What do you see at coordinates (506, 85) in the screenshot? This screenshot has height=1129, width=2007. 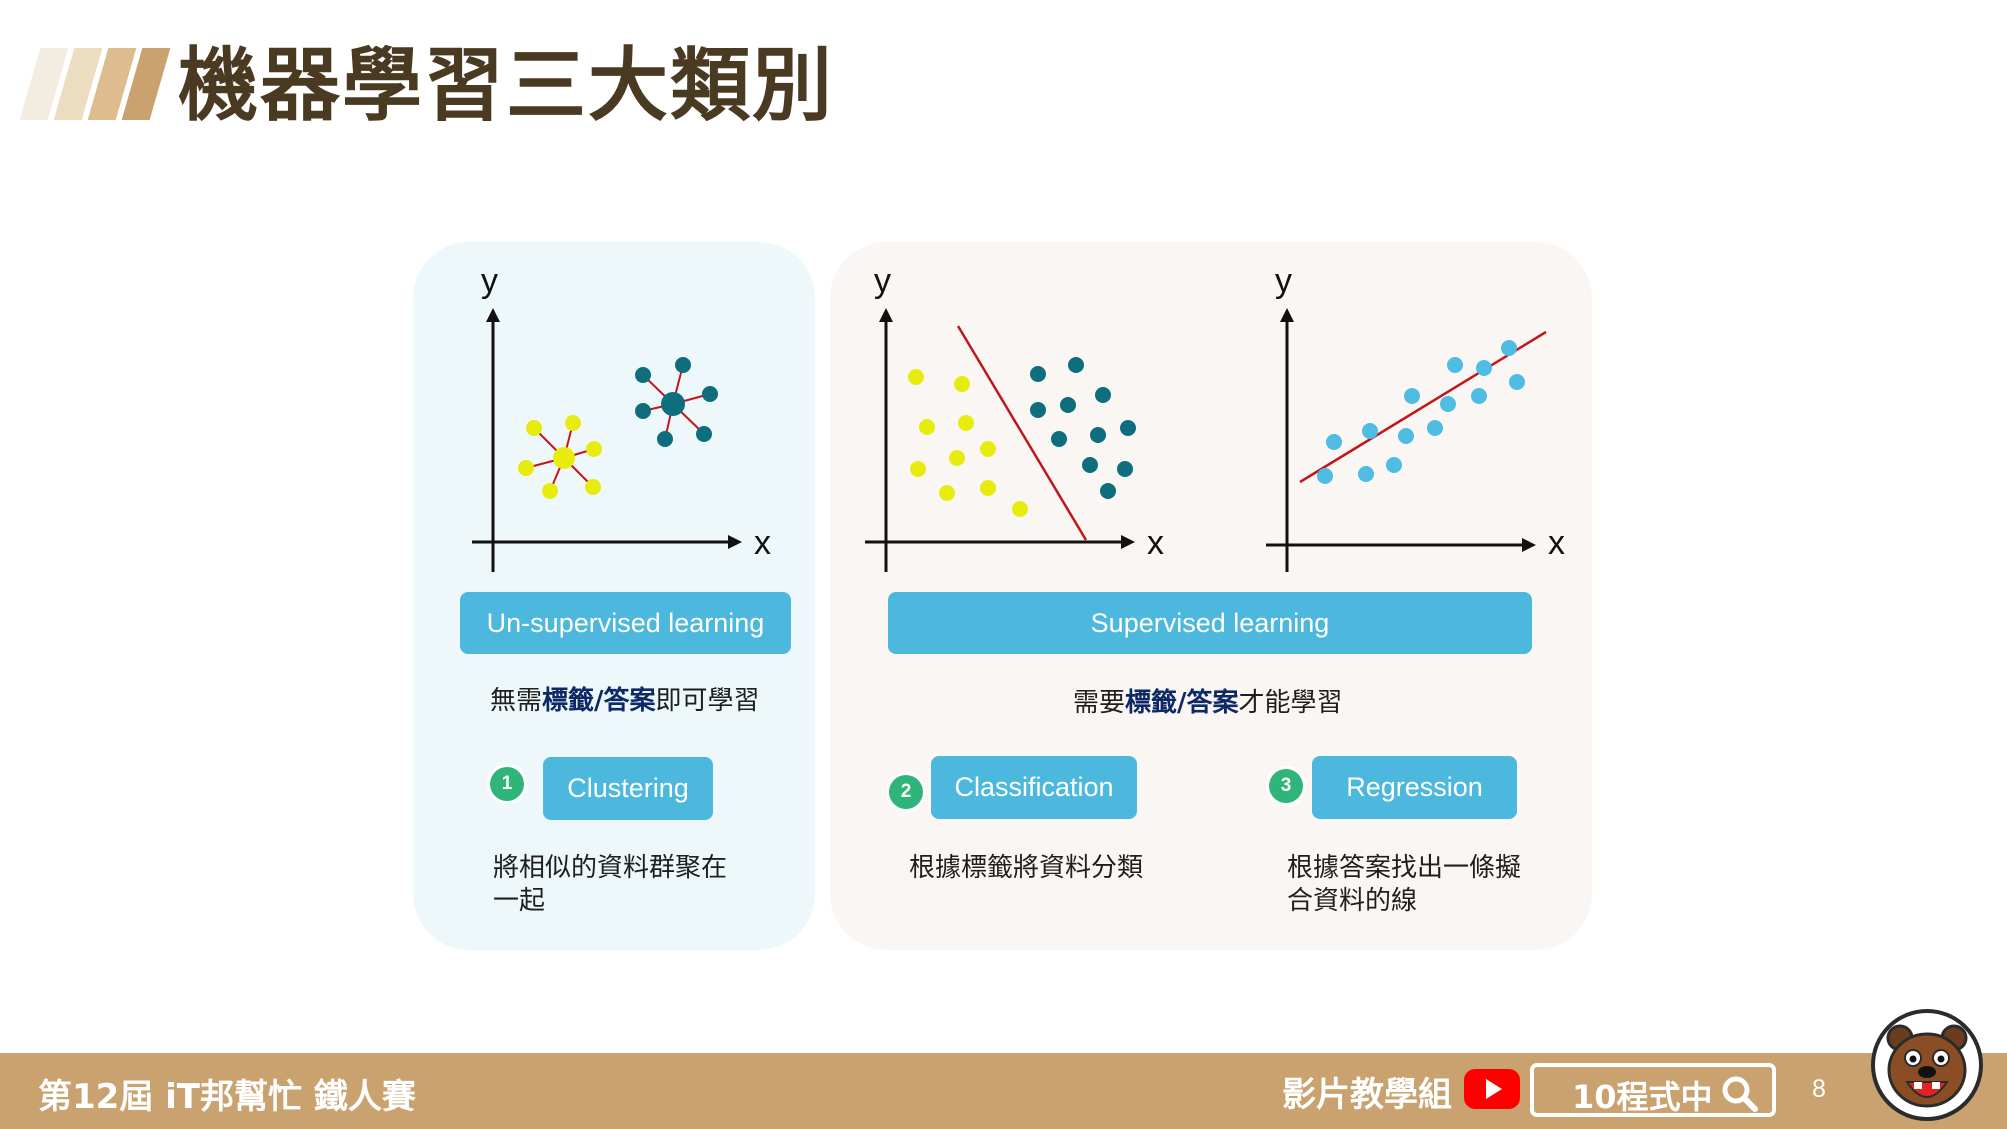 I see `page-title: 機器學習三大類別` at bounding box center [506, 85].